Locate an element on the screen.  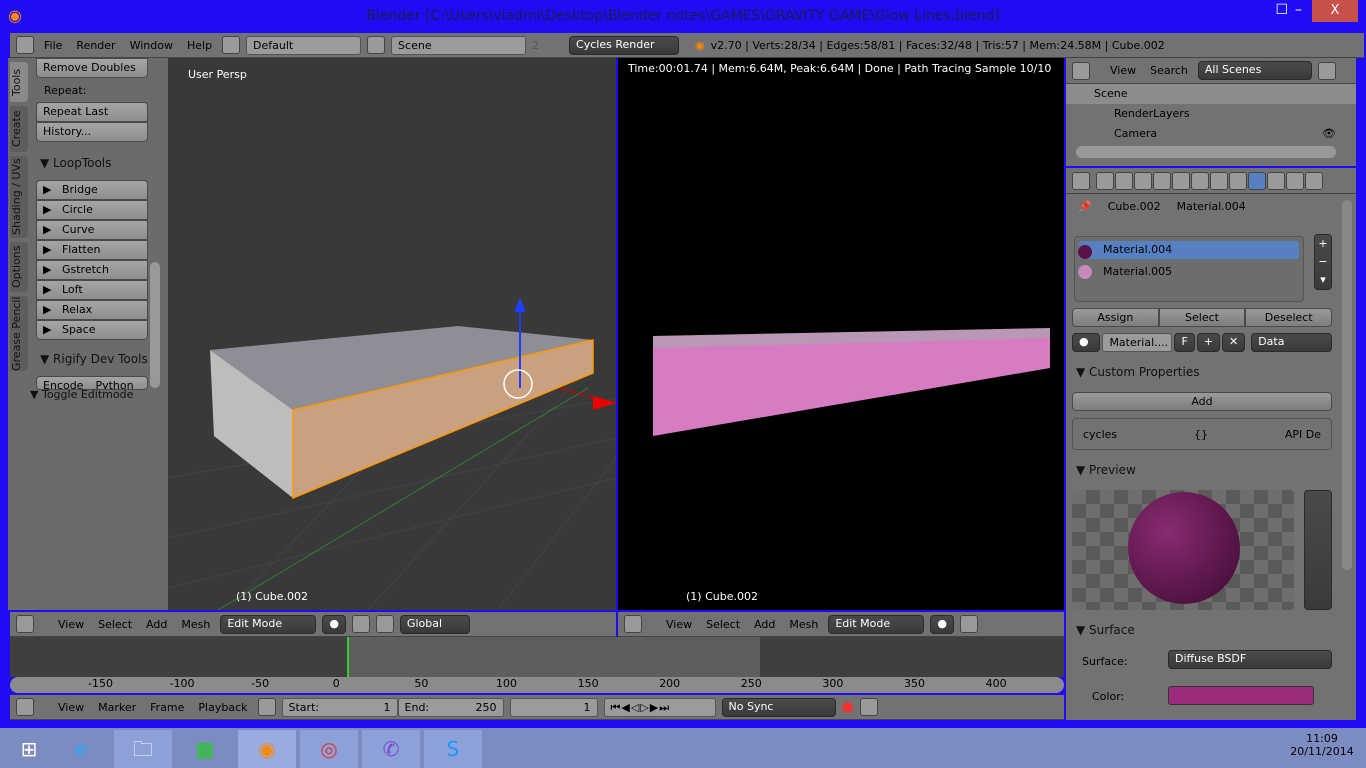
start-button: ⊞ is located at coordinates (29, 749).